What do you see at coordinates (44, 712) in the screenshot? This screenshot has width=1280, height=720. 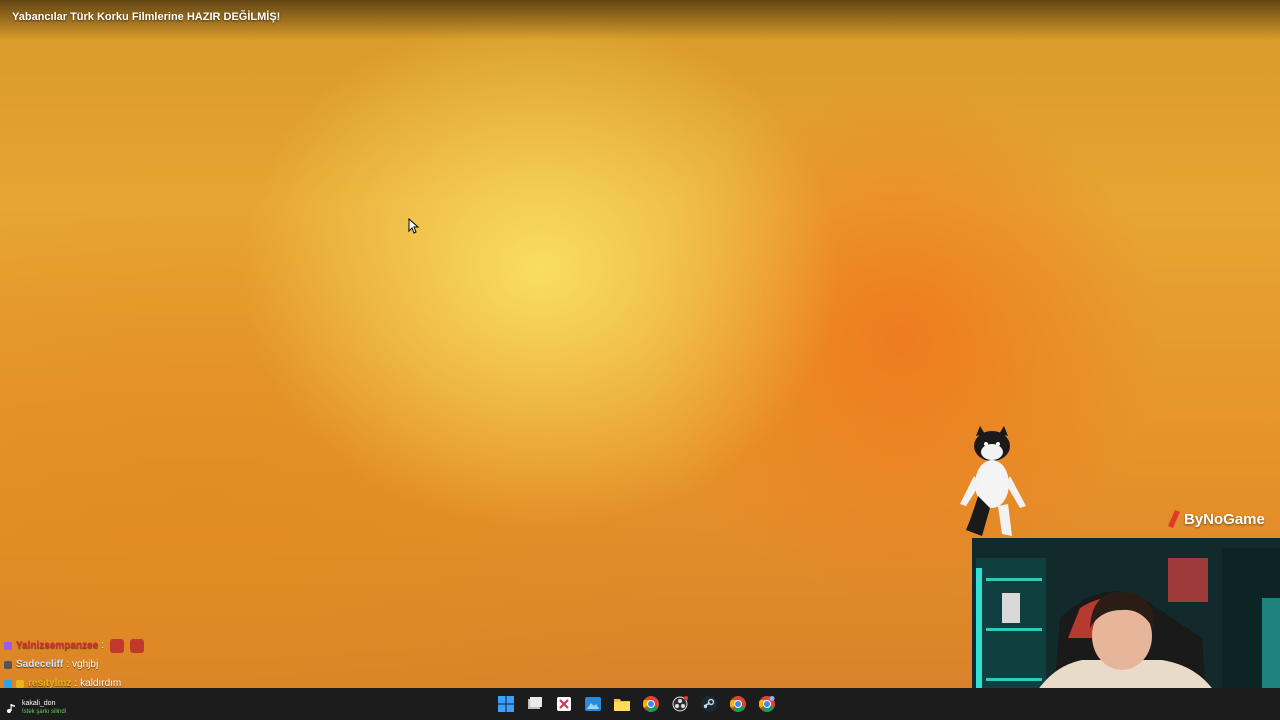 I see `notification-subtitle: İstek şarkı silindi` at bounding box center [44, 712].